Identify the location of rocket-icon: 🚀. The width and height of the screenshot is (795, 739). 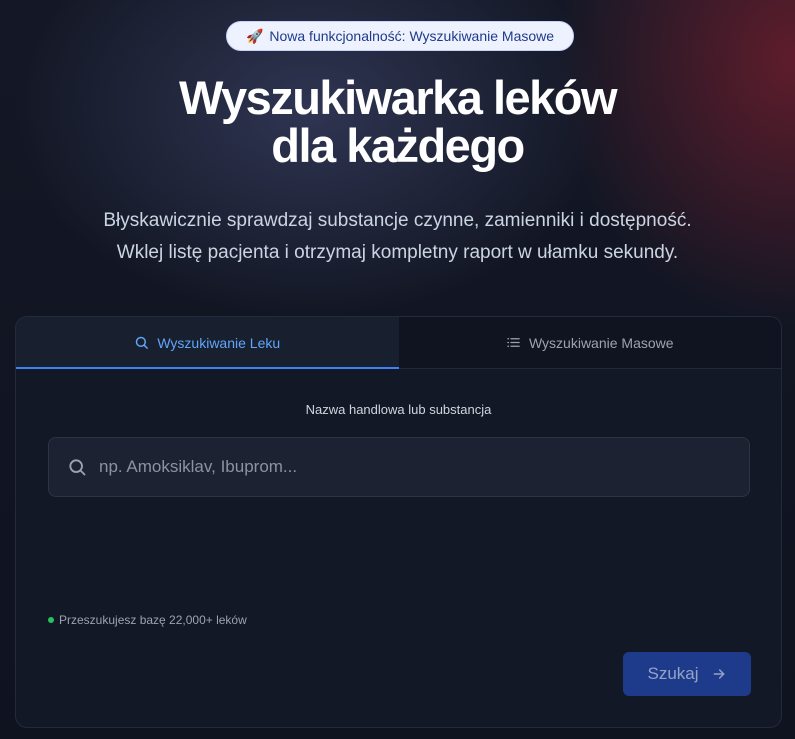
(254, 35).